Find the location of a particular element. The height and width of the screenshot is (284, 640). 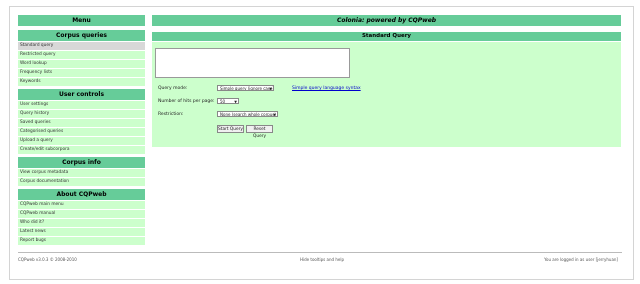

menu-item-latest-news: Latest news is located at coordinates (81, 232).